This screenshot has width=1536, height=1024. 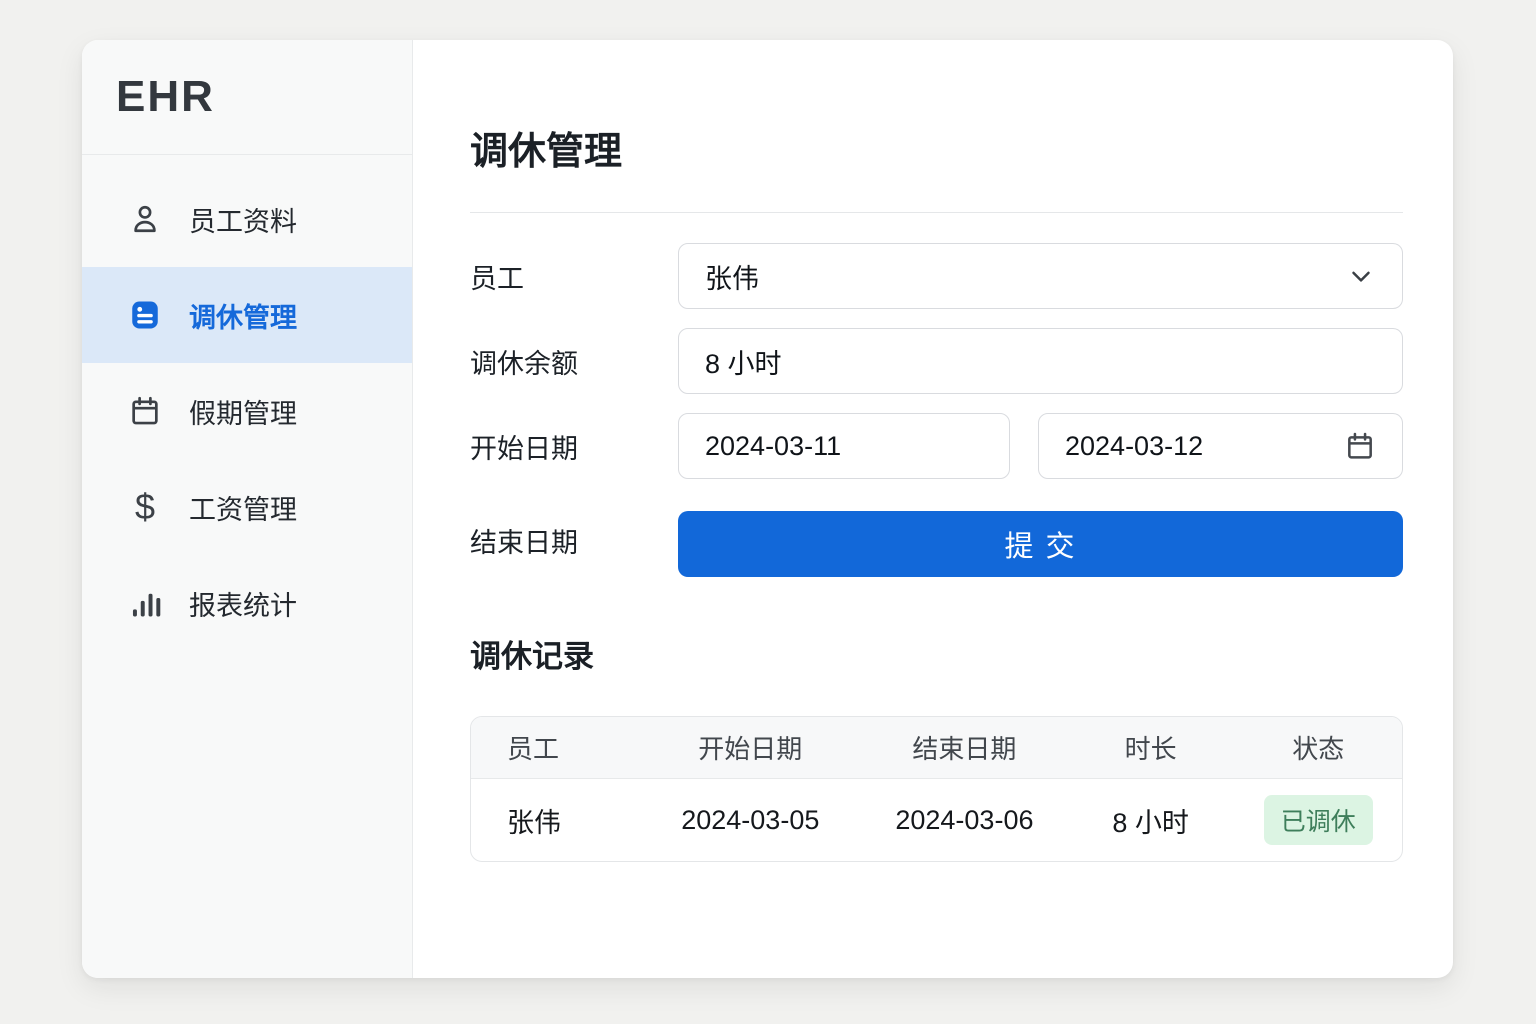 What do you see at coordinates (1318, 749) in the screenshot?
I see `column-header-status: 状态` at bounding box center [1318, 749].